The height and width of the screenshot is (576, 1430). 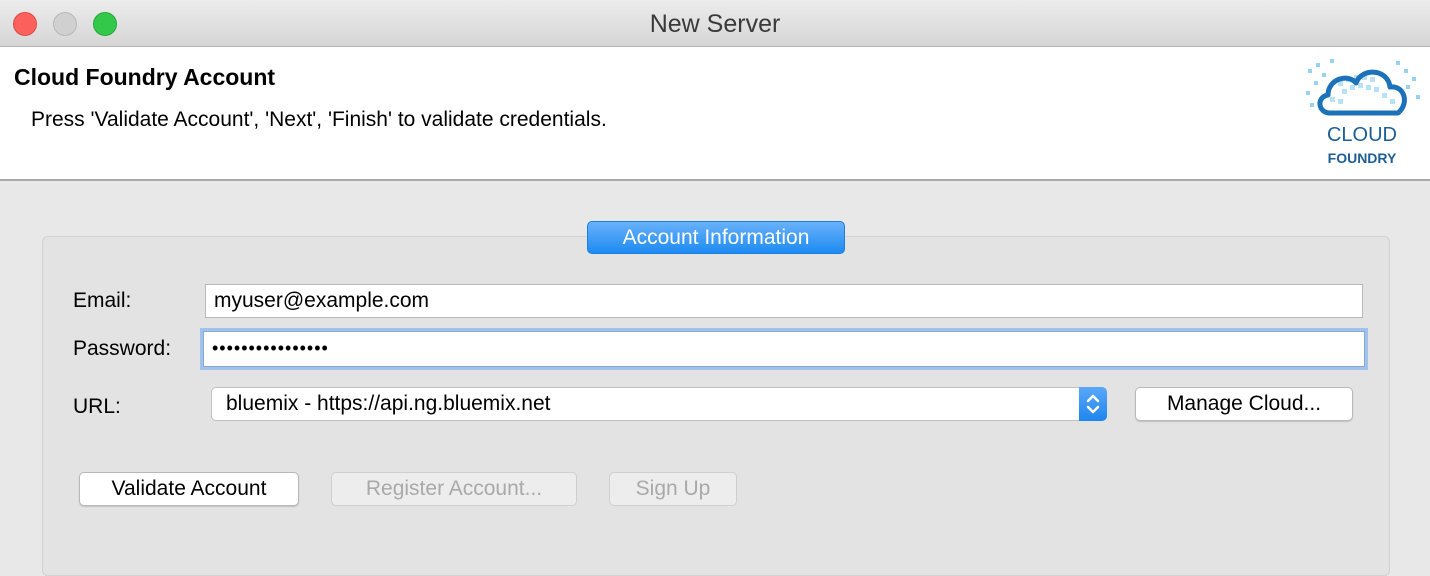 I want to click on password-label: Password:, so click(x=122, y=348).